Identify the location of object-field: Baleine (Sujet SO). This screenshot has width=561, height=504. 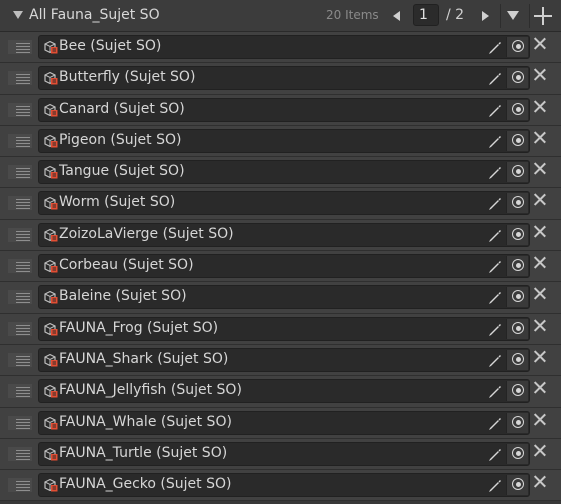
(284, 297).